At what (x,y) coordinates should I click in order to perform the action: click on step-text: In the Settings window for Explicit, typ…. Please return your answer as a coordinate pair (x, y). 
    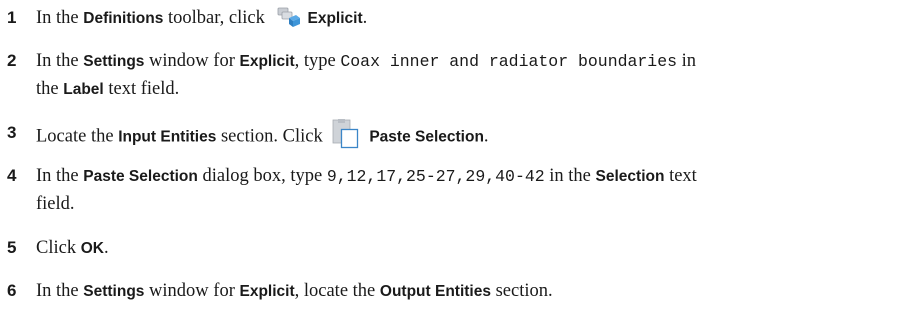
    Looking at the image, I should click on (366, 61).